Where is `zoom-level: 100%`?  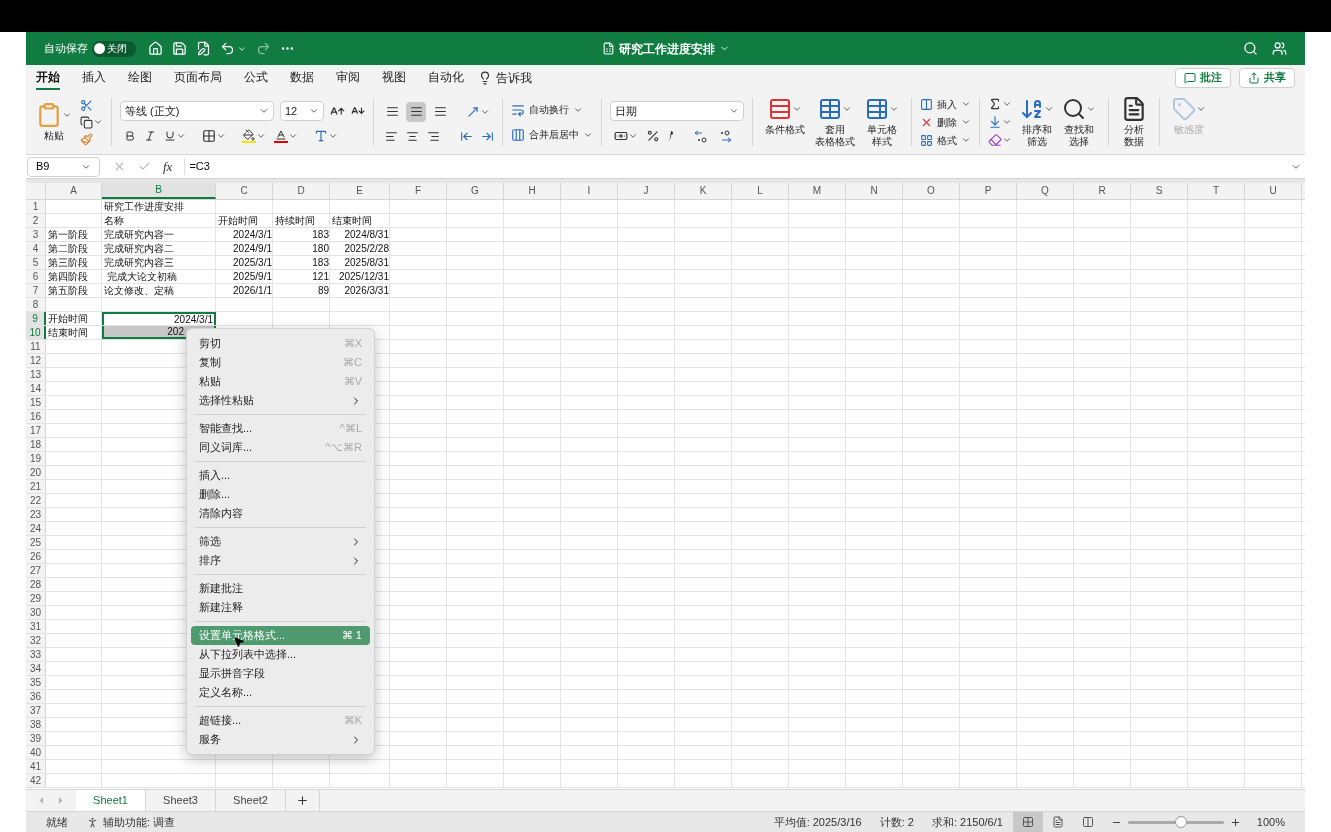
zoom-level: 100% is located at coordinates (1270, 822).